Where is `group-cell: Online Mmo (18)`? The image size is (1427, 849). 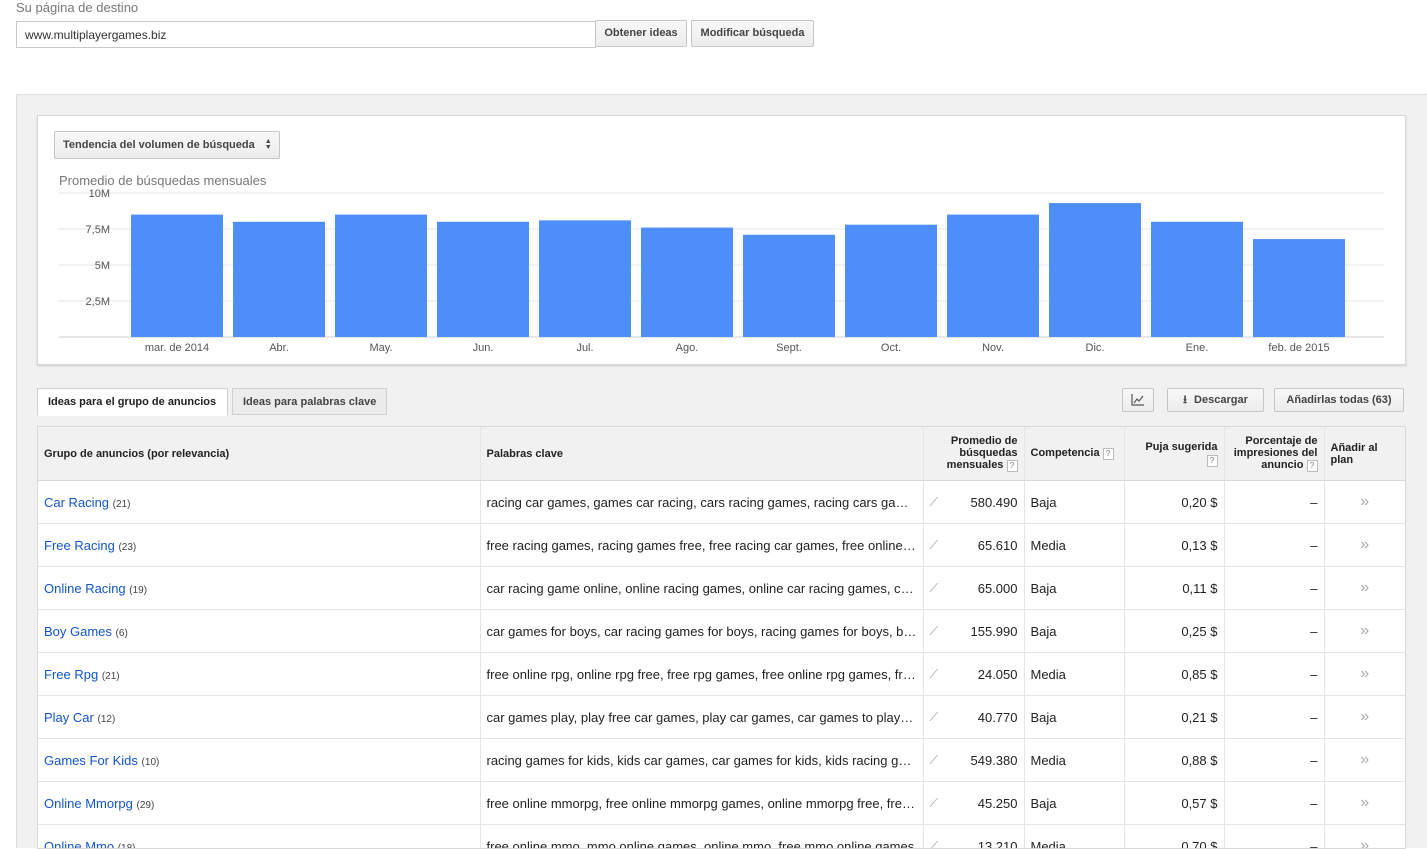
group-cell: Online Mmo (18) is located at coordinates (259, 837).